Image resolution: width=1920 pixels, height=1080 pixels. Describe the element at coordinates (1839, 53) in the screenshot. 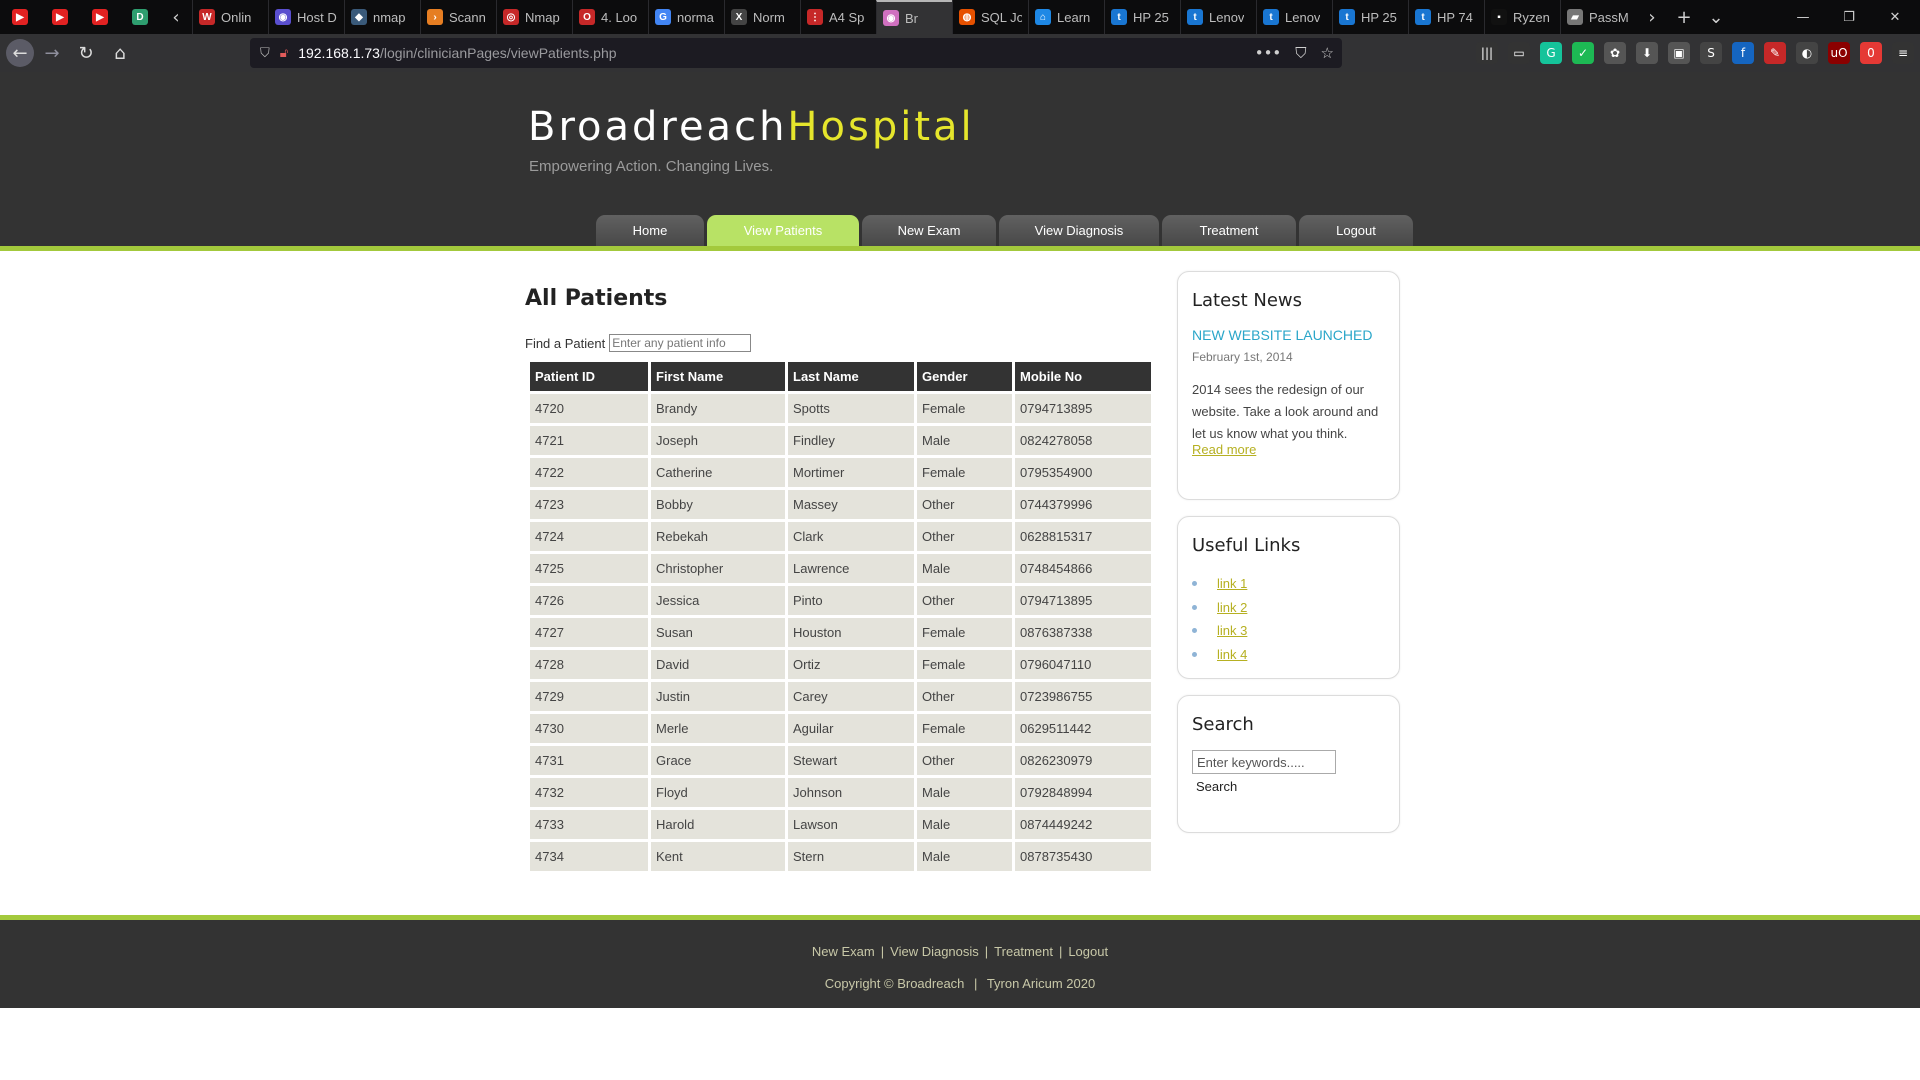

I see `extension-icon: uO` at that location.